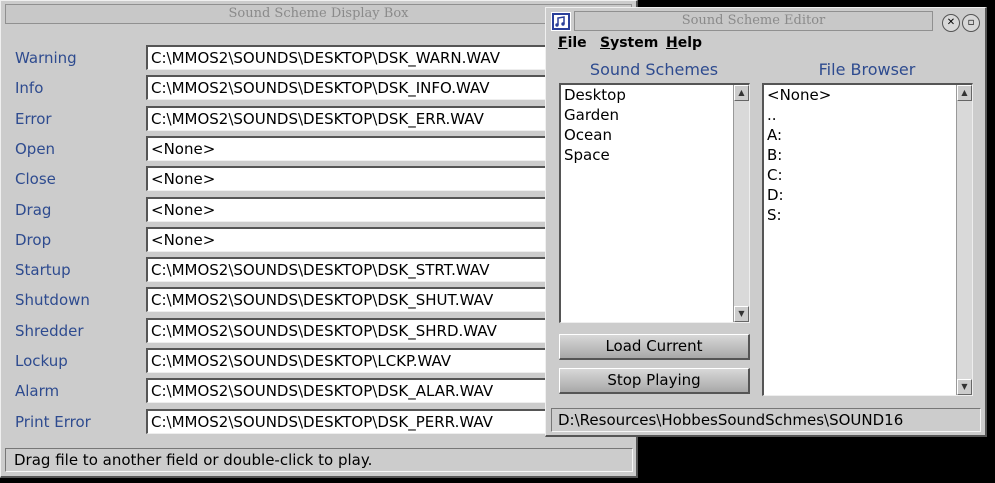 The height and width of the screenshot is (483, 995). I want to click on label-open: Open, so click(35, 149).